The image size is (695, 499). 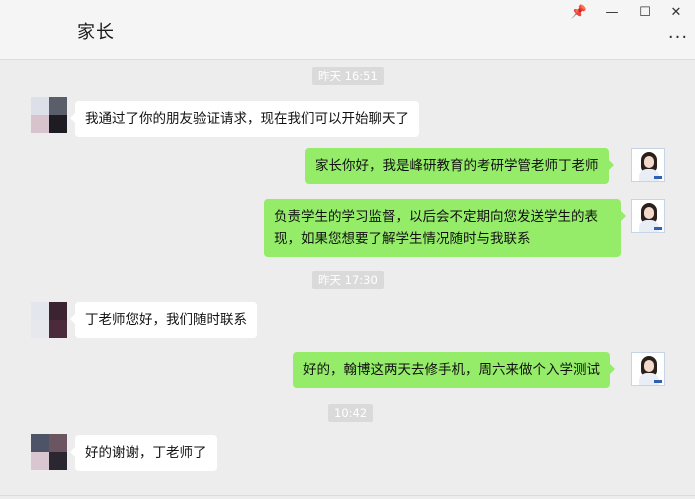 I want to click on timestamp: 昨天 16:51, so click(x=348, y=76).